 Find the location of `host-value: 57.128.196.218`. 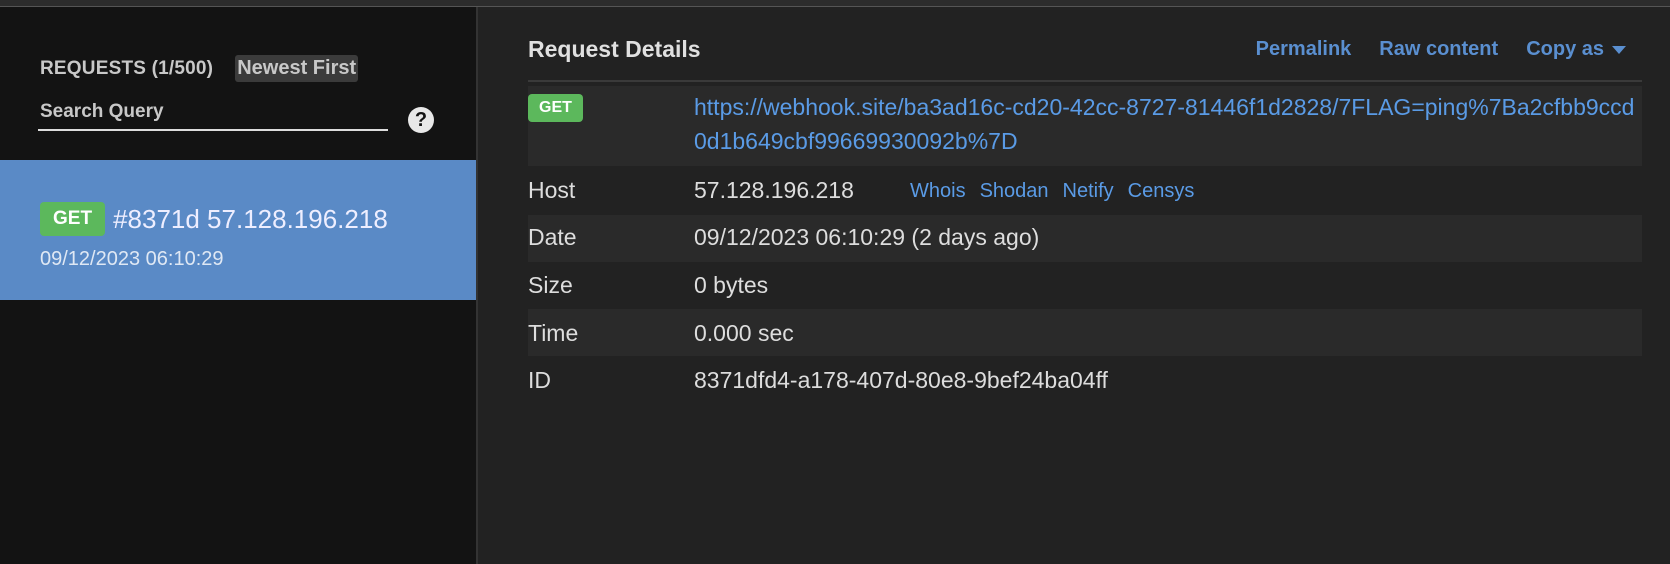

host-value: 57.128.196.218 is located at coordinates (774, 190).